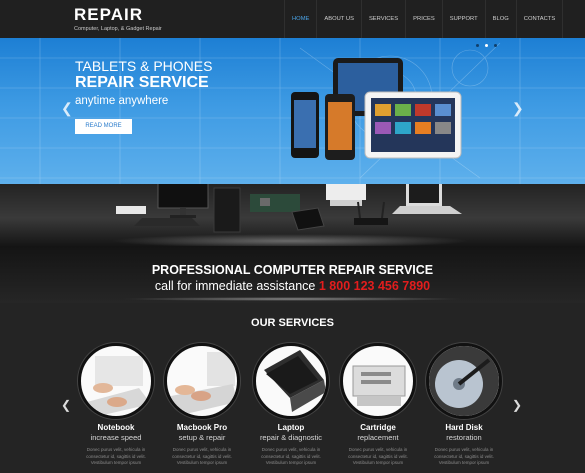 This screenshot has width=585, height=473. What do you see at coordinates (378, 427) in the screenshot?
I see `service-title: Cartridge` at bounding box center [378, 427].